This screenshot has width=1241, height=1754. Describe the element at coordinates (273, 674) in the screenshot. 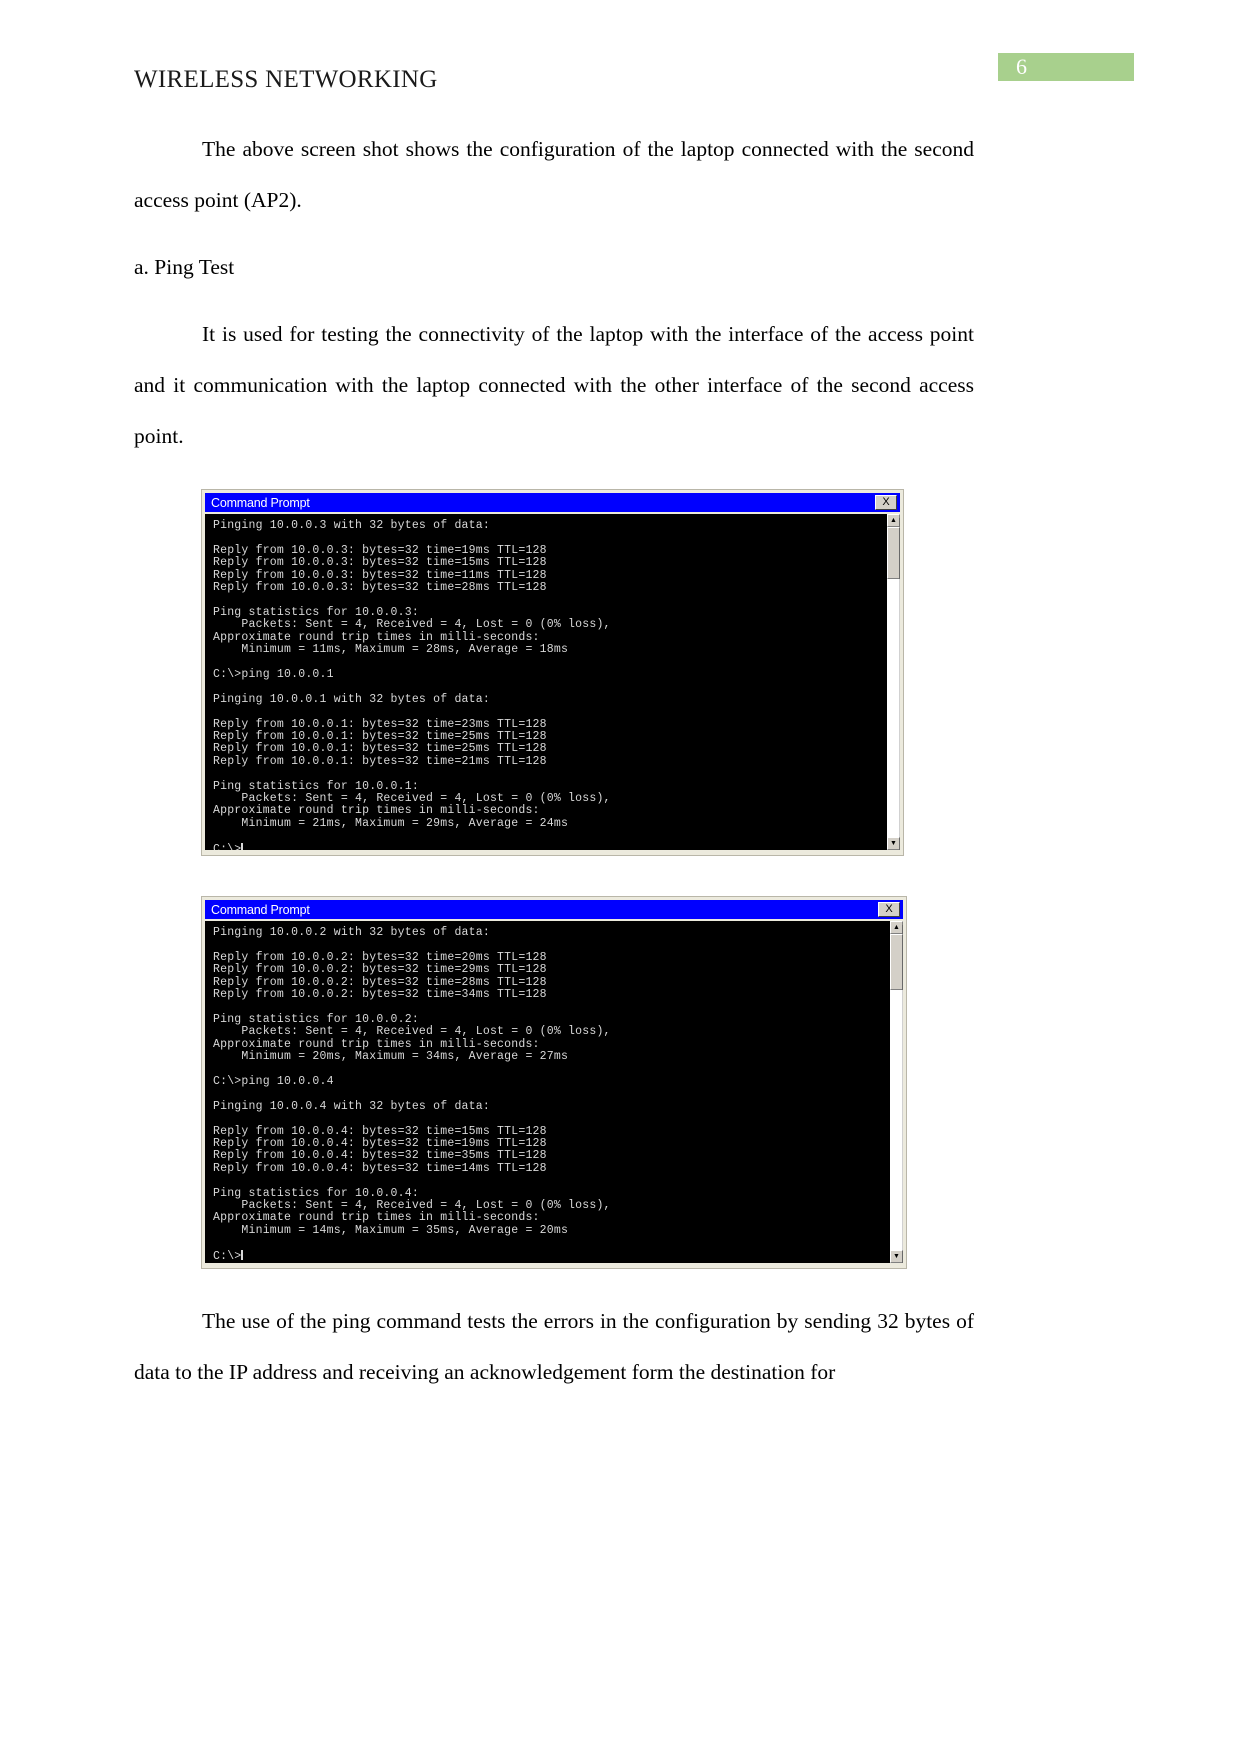

I see `console-line: C:\>ping 10.0.0.1` at that location.